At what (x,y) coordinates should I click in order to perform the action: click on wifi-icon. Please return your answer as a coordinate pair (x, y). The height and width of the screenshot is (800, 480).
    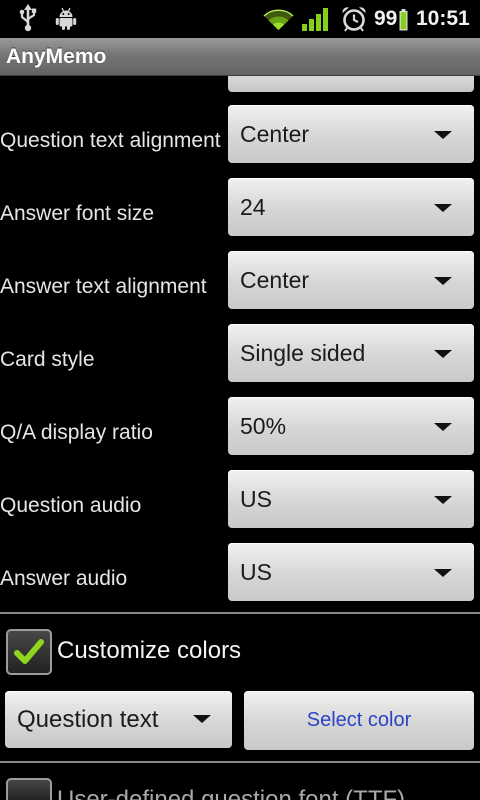
    Looking at the image, I should click on (278, 19).